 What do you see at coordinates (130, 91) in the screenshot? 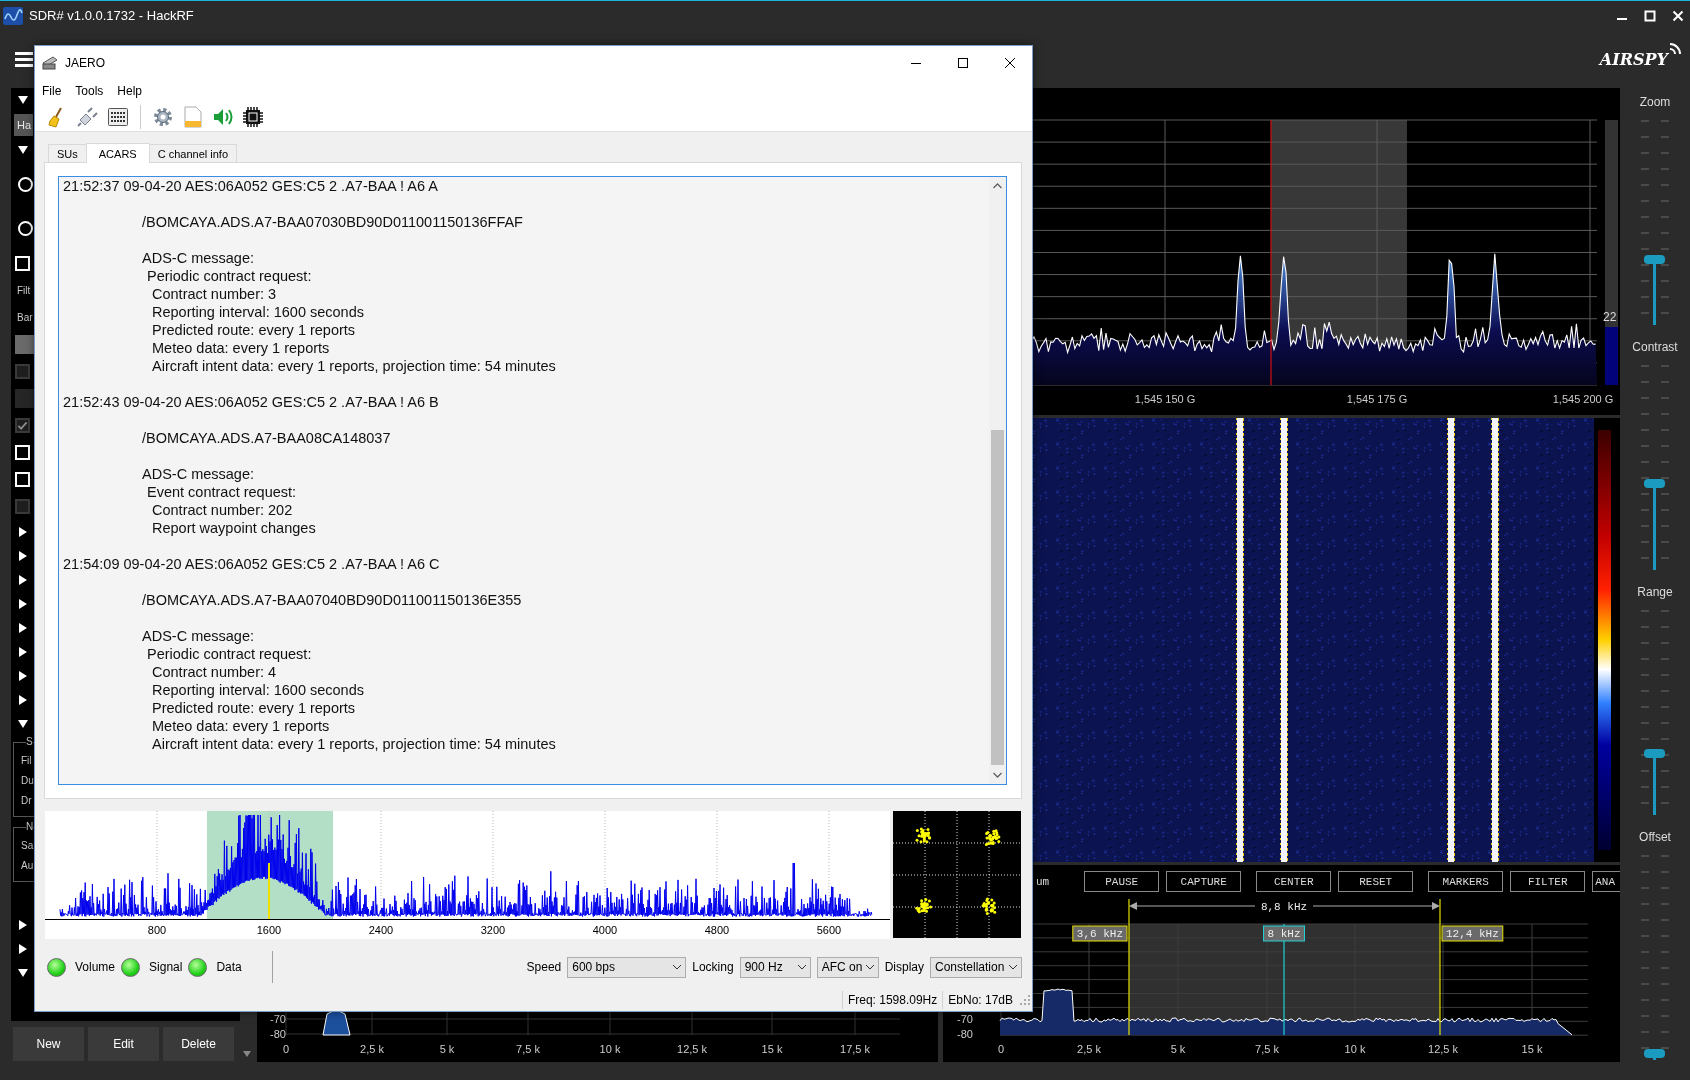
I see `menu-item: Help` at bounding box center [130, 91].